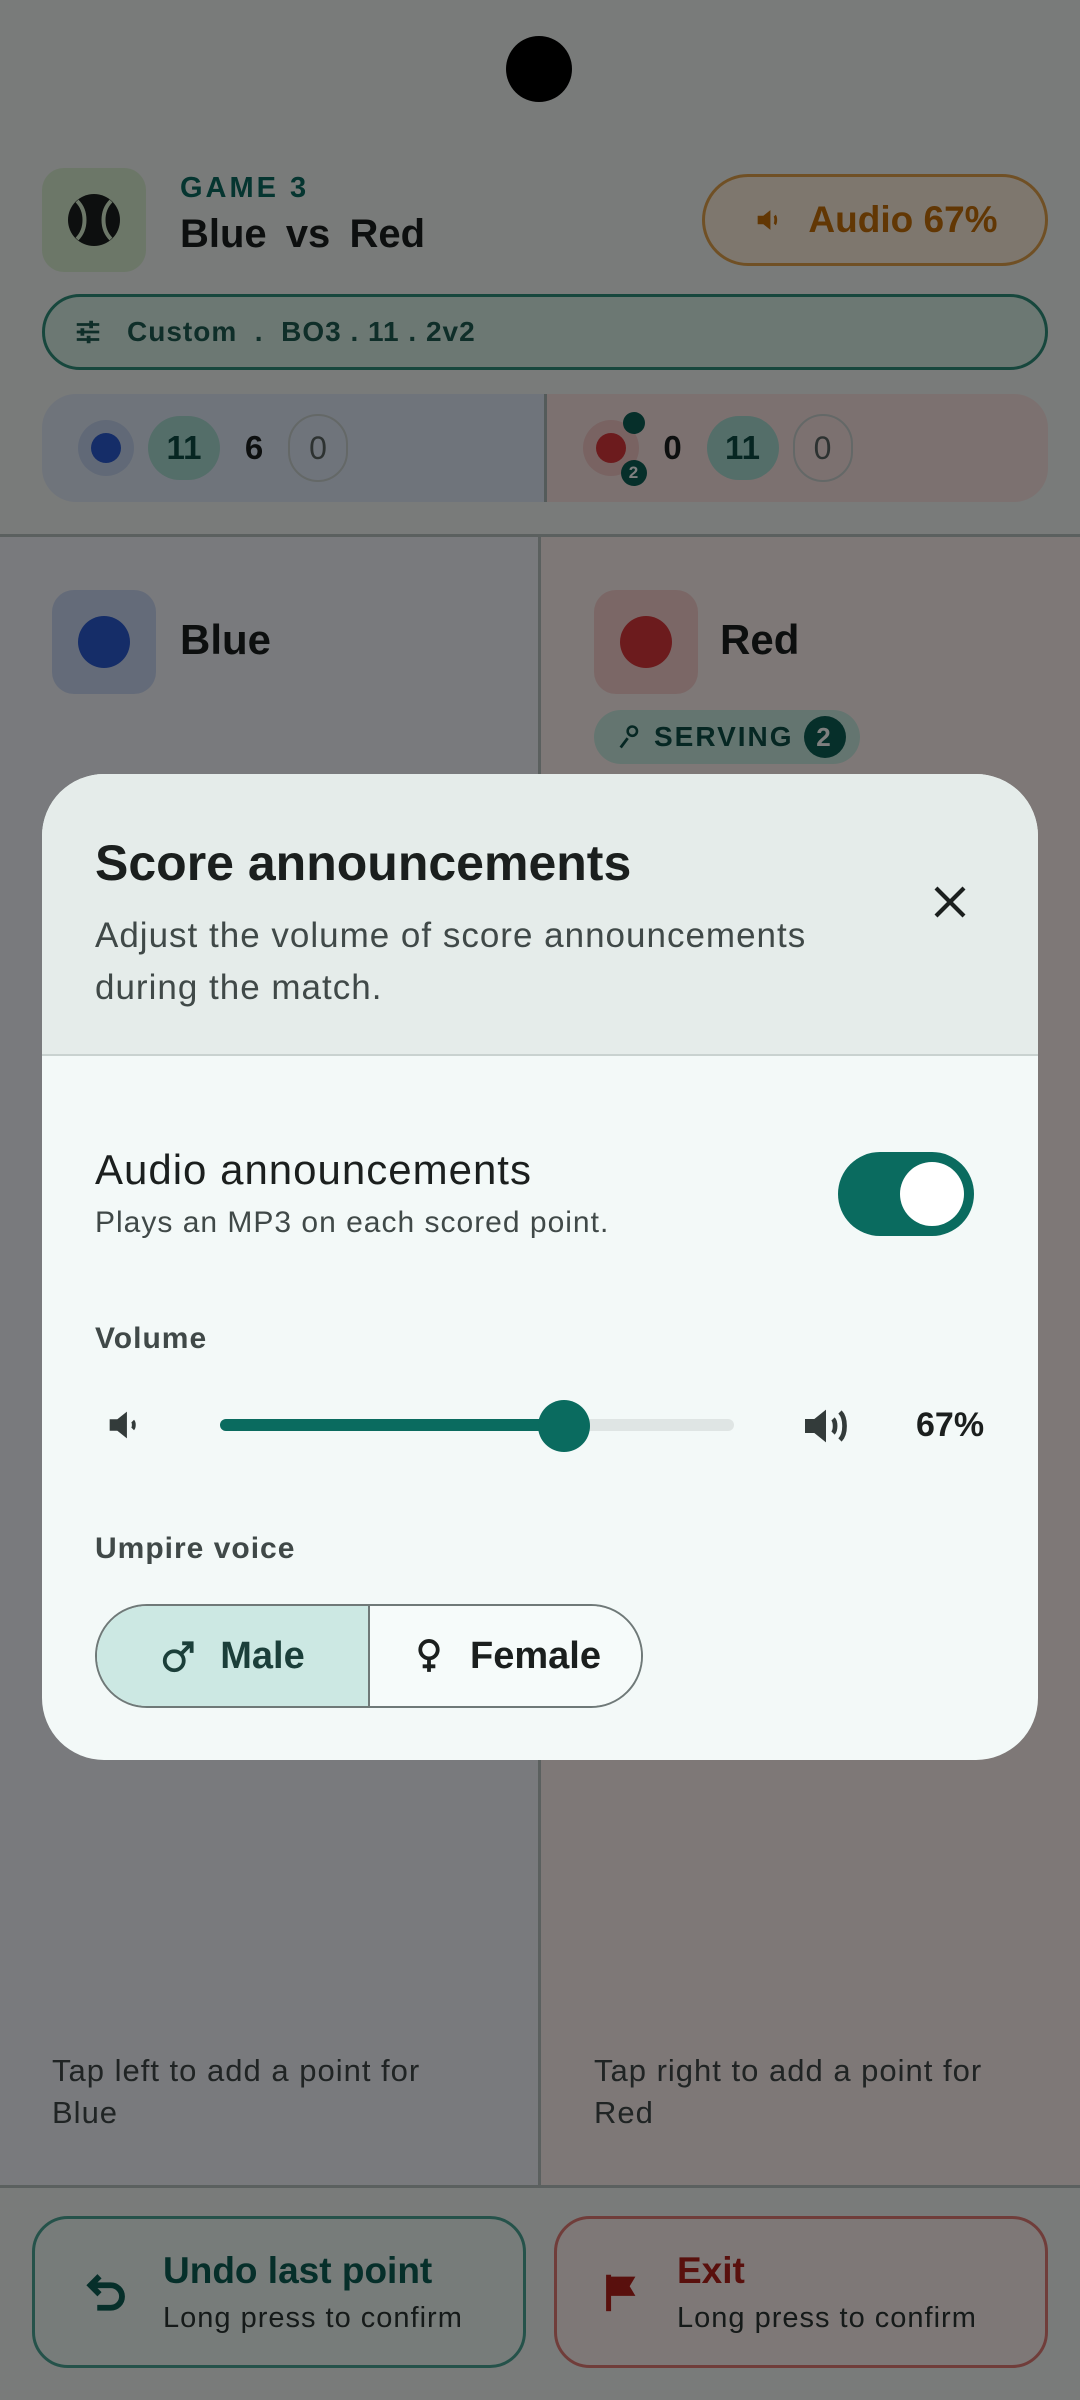  What do you see at coordinates (195, 1548) in the screenshot?
I see `umpire-voice-label: Umpire voice` at bounding box center [195, 1548].